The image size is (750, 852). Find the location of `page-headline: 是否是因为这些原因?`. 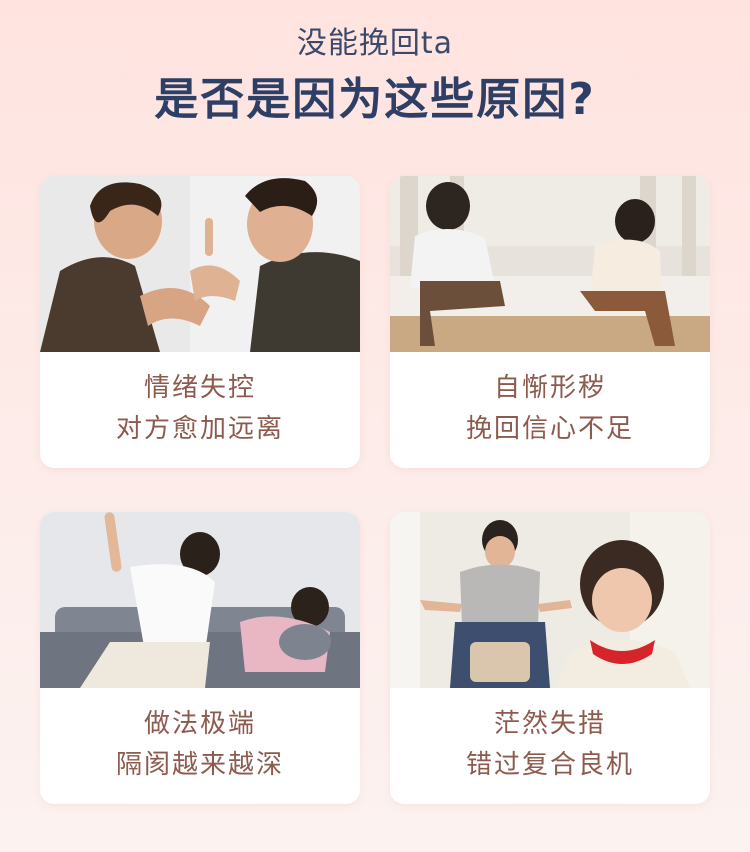

page-headline: 是否是因为这些原因? is located at coordinates (375, 99).